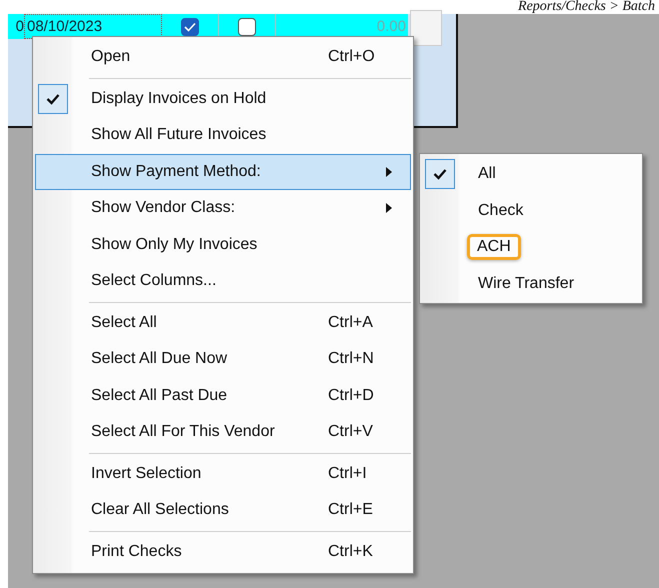 The image size is (659, 588). What do you see at coordinates (223, 98) in the screenshot?
I see `menu-item: Display Invoices on Hold` at bounding box center [223, 98].